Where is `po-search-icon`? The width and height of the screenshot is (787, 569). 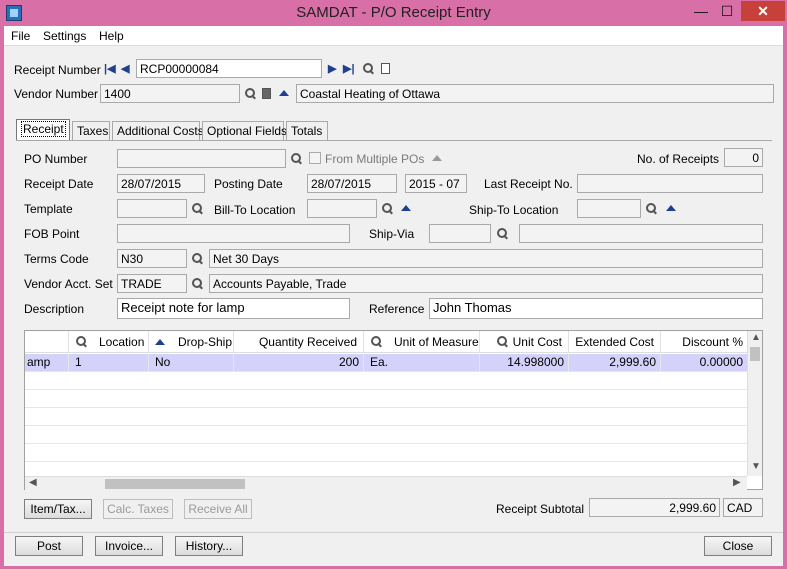 po-search-icon is located at coordinates (296, 159).